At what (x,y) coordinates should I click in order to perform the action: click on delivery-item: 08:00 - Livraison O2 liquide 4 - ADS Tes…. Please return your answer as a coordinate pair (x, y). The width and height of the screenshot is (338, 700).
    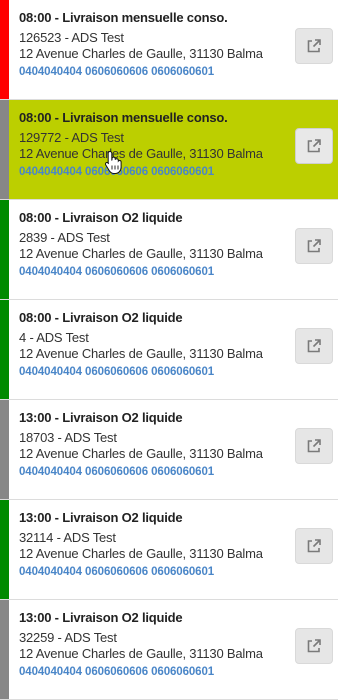
    Looking at the image, I should click on (169, 350).